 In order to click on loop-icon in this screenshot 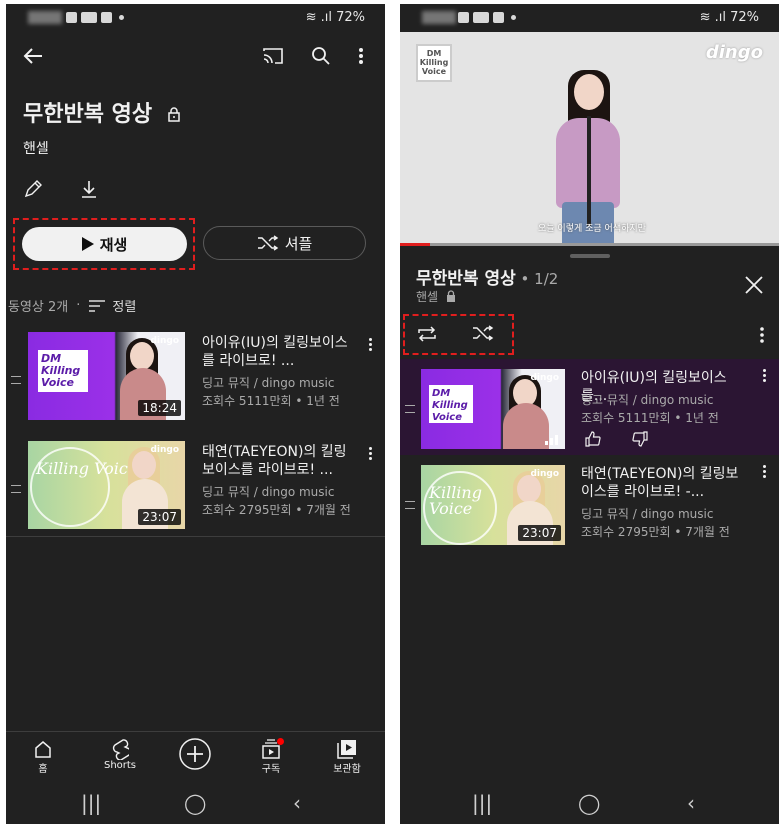, I will do `click(427, 334)`.